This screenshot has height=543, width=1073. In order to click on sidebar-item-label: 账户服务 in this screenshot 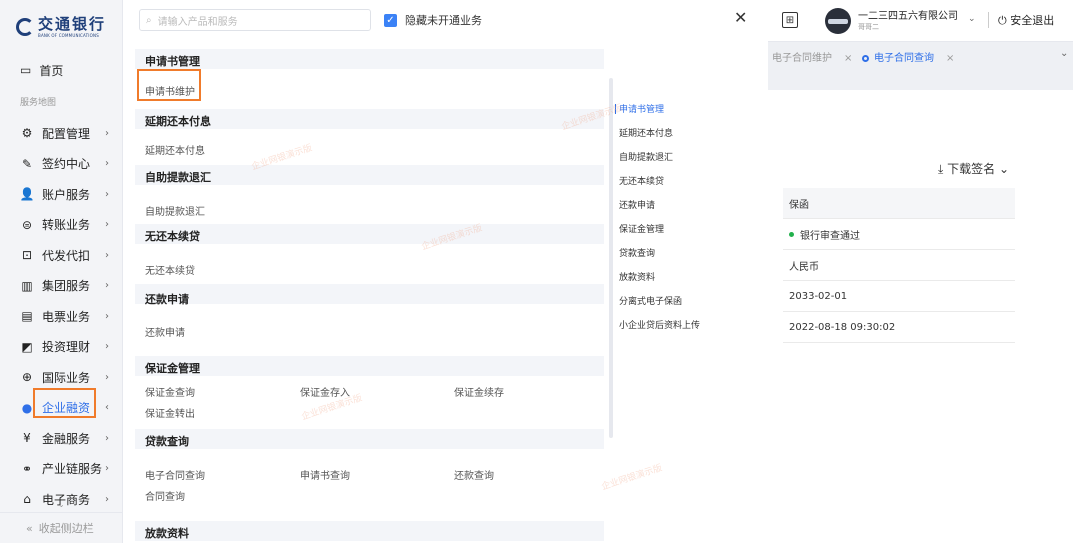, I will do `click(66, 194)`.